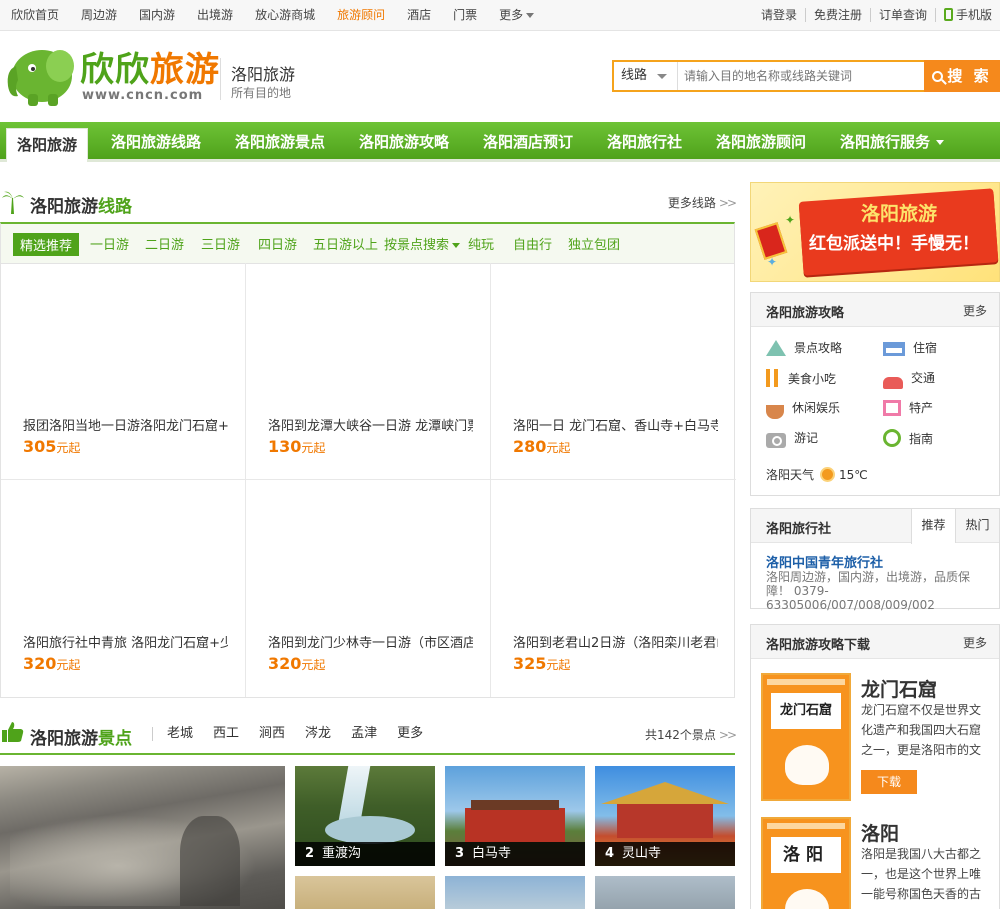  I want to click on route-card: 洛阳到龙潭大峡谷一日游 龙潭峡门票 130元起, so click(368, 371).